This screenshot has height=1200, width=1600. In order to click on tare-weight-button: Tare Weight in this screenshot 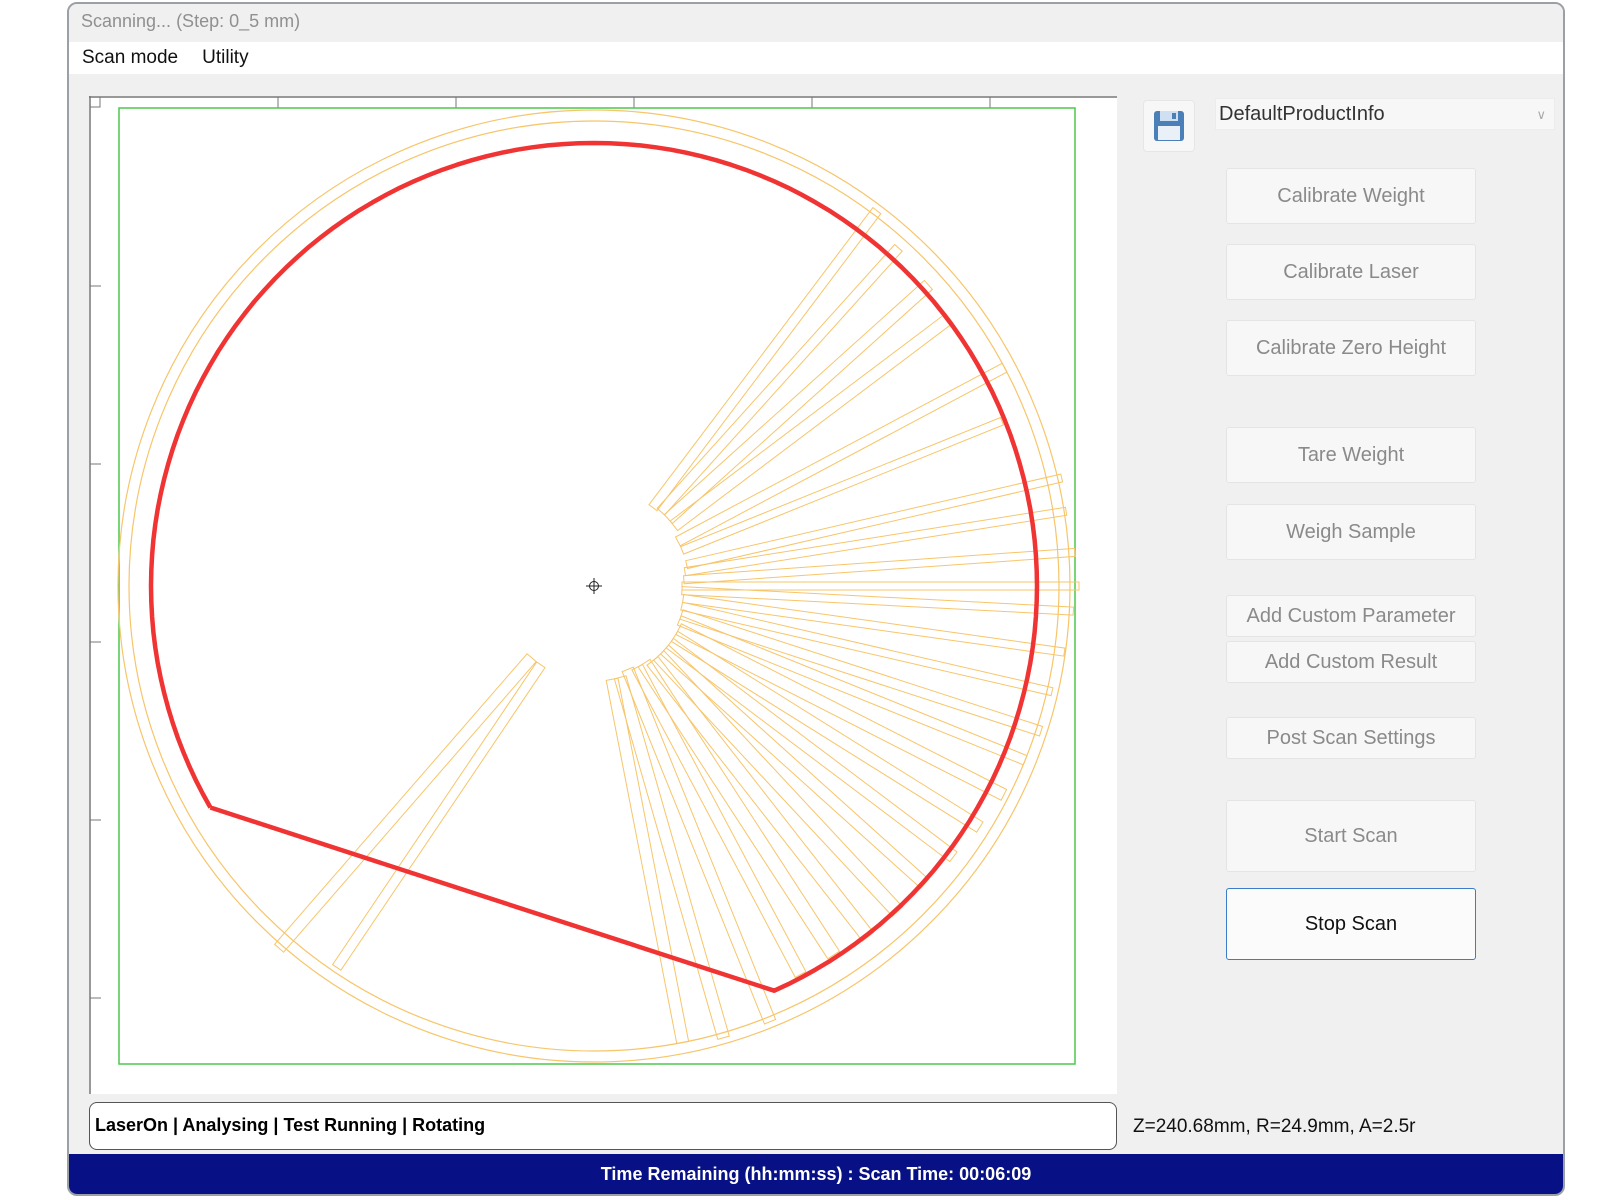, I will do `click(1351, 455)`.